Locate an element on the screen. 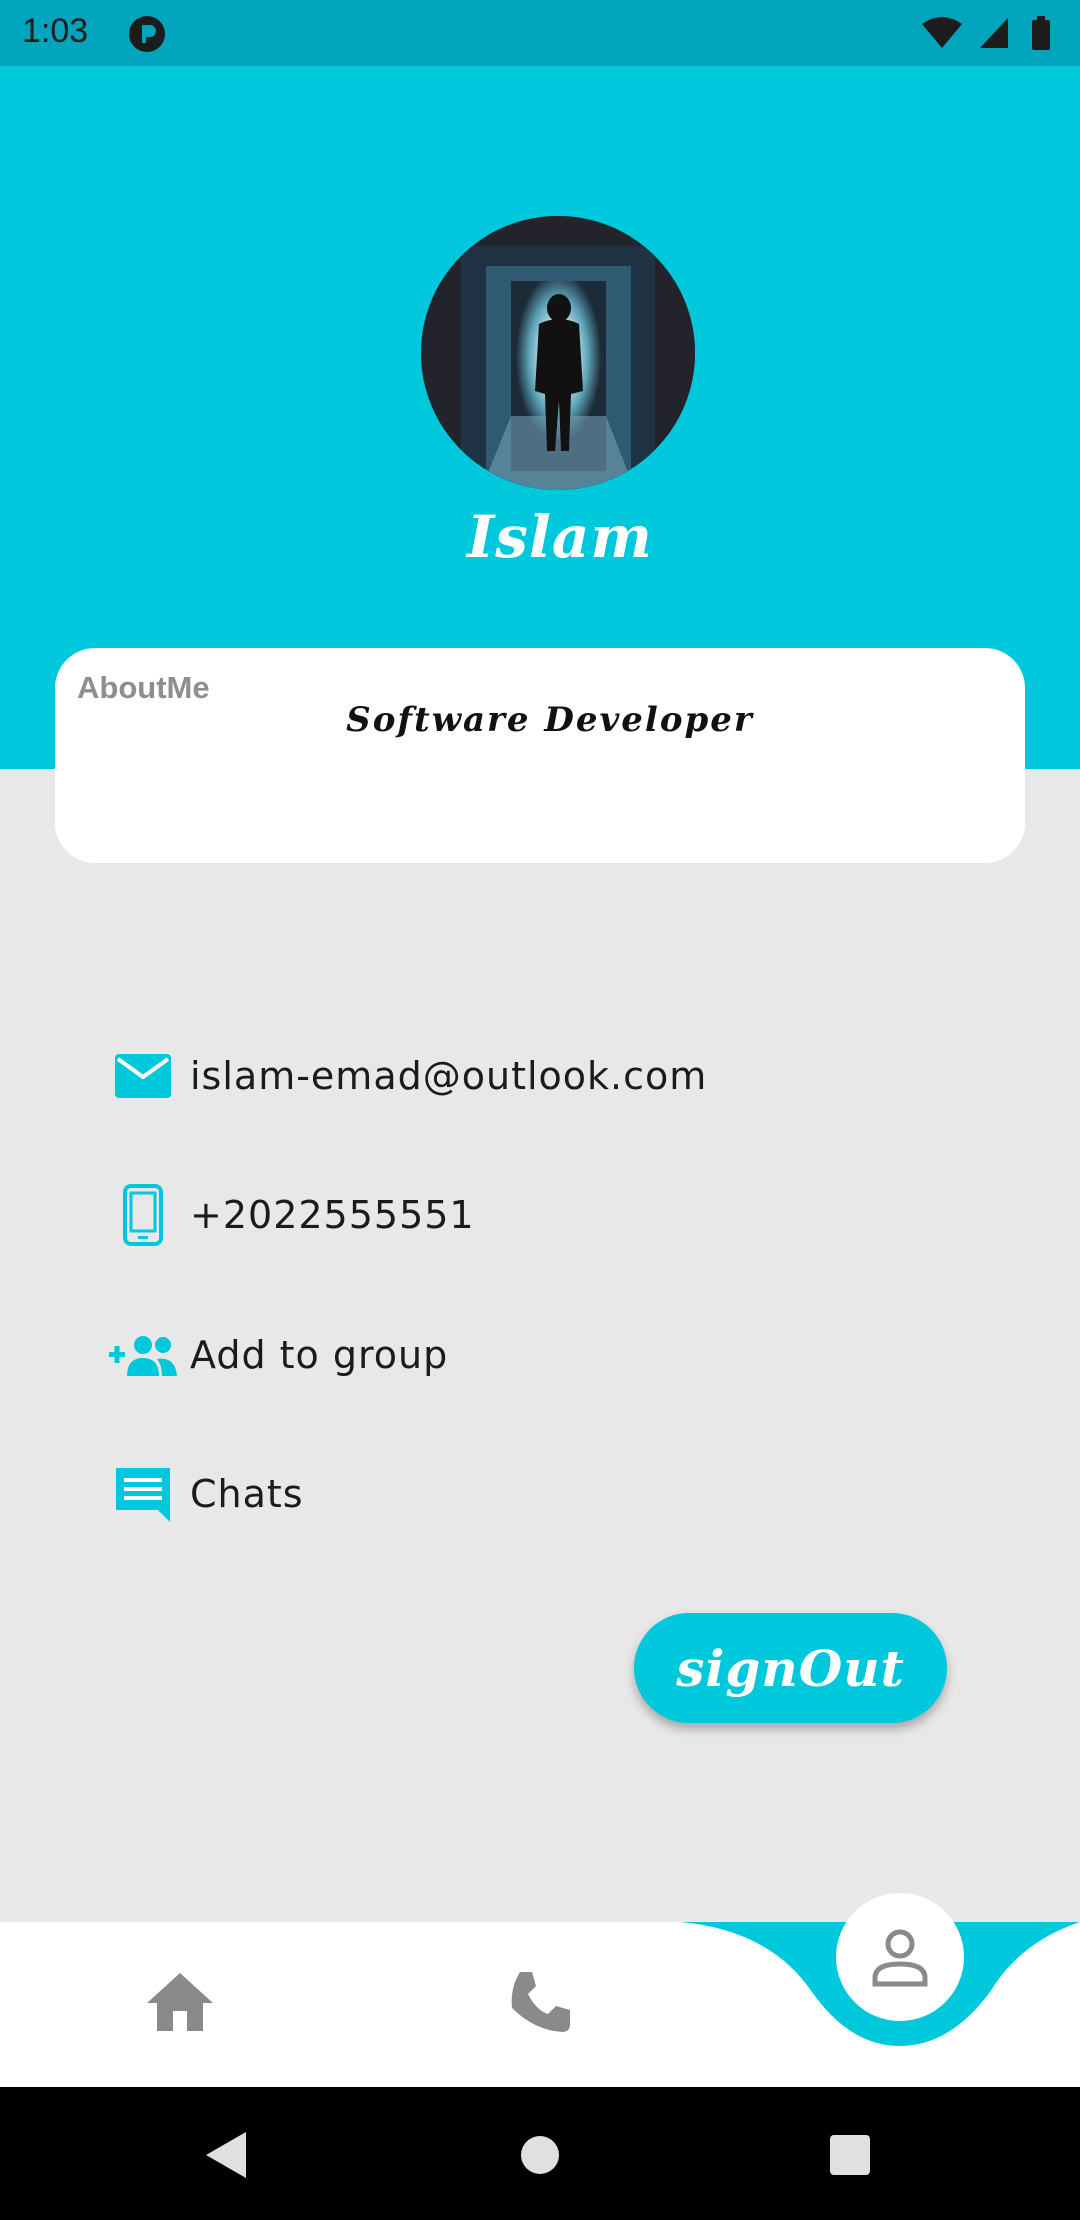  chats-text: Chats is located at coordinates (247, 1494).